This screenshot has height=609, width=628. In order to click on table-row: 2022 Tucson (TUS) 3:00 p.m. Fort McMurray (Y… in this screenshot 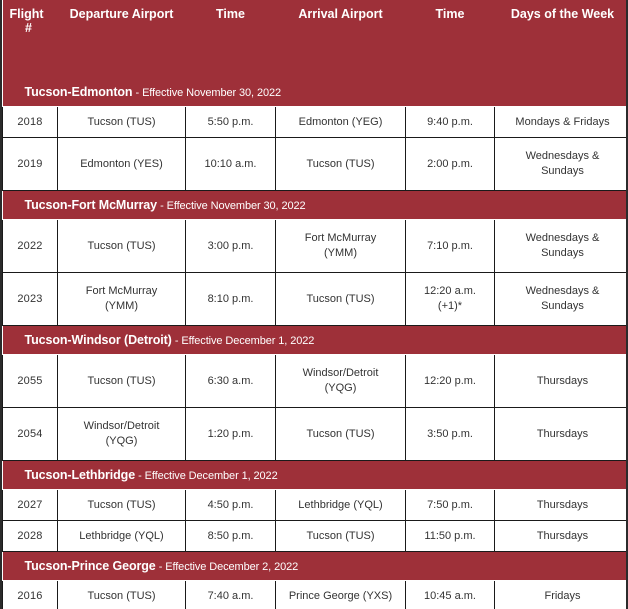, I will do `click(314, 246)`.